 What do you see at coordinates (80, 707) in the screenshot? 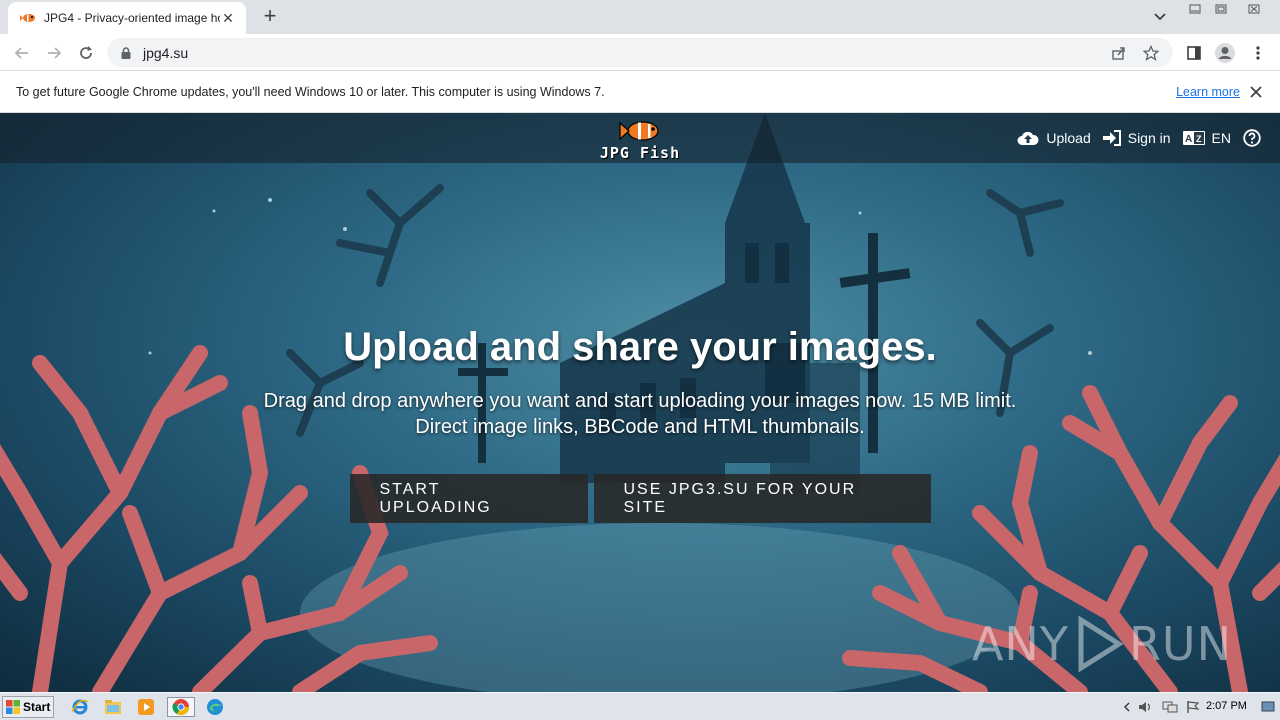
I see `ie-icon` at bounding box center [80, 707].